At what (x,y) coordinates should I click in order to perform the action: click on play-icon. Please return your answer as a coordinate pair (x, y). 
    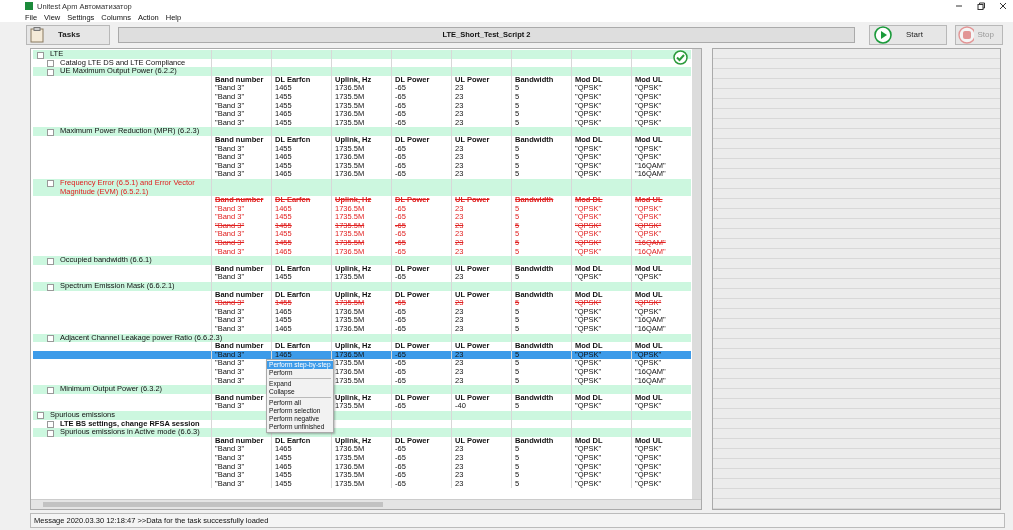
    Looking at the image, I should click on (883, 34).